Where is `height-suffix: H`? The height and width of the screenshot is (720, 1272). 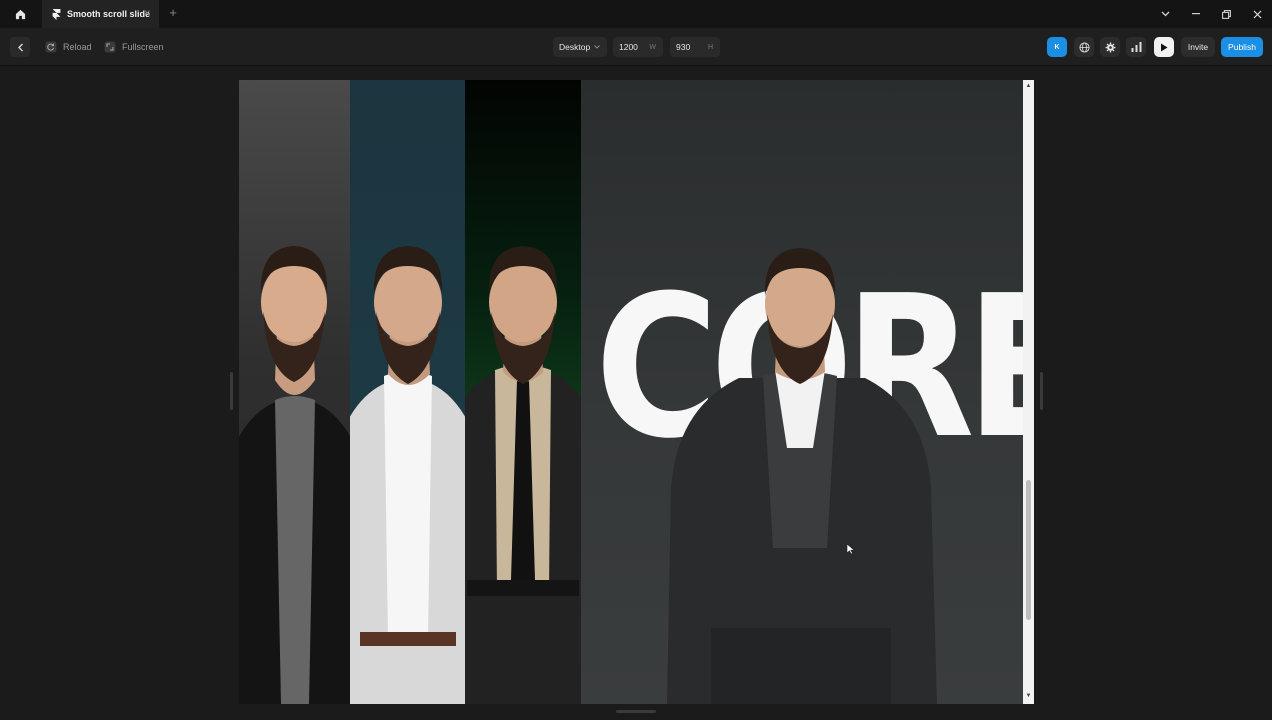 height-suffix: H is located at coordinates (710, 47).